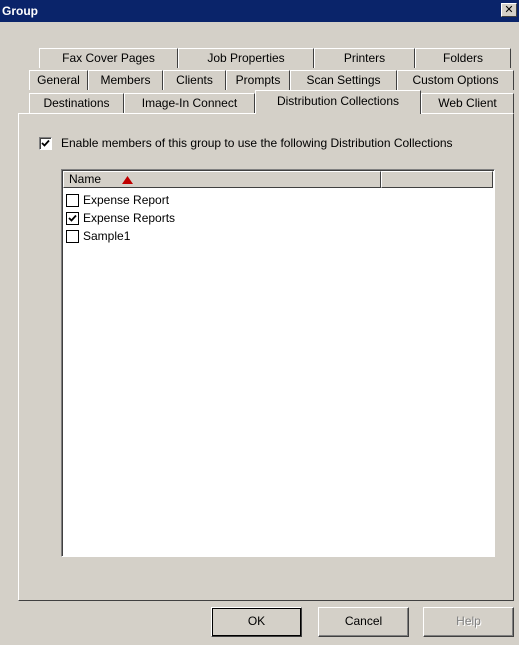 The width and height of the screenshot is (519, 645). Describe the element at coordinates (127, 180) in the screenshot. I see `sort-ascending-icon` at that location.